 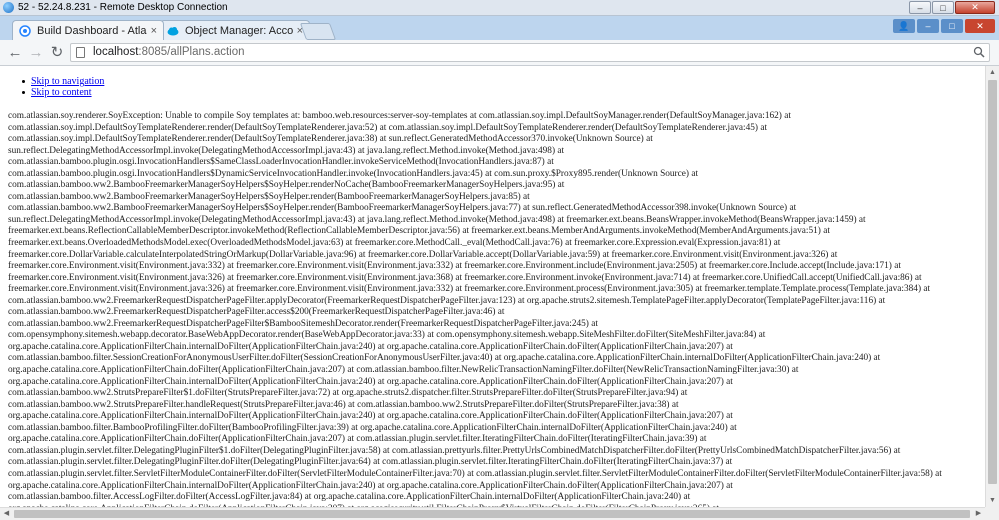 I want to click on search-icon, so click(x=979, y=52).